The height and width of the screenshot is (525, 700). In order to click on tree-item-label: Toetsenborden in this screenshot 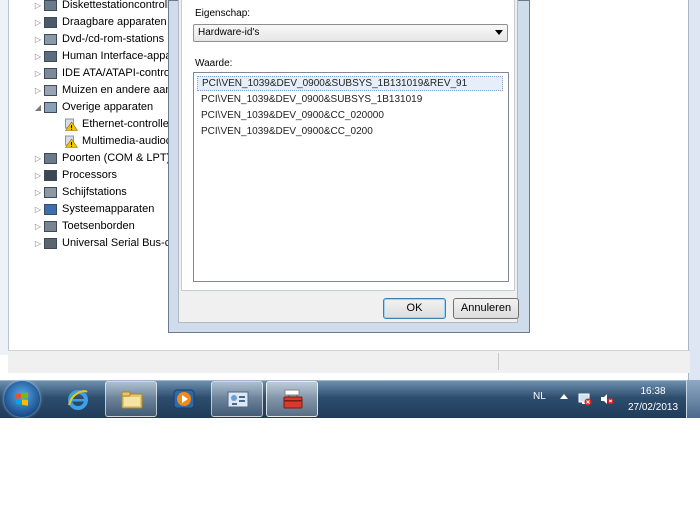, I will do `click(98, 226)`.